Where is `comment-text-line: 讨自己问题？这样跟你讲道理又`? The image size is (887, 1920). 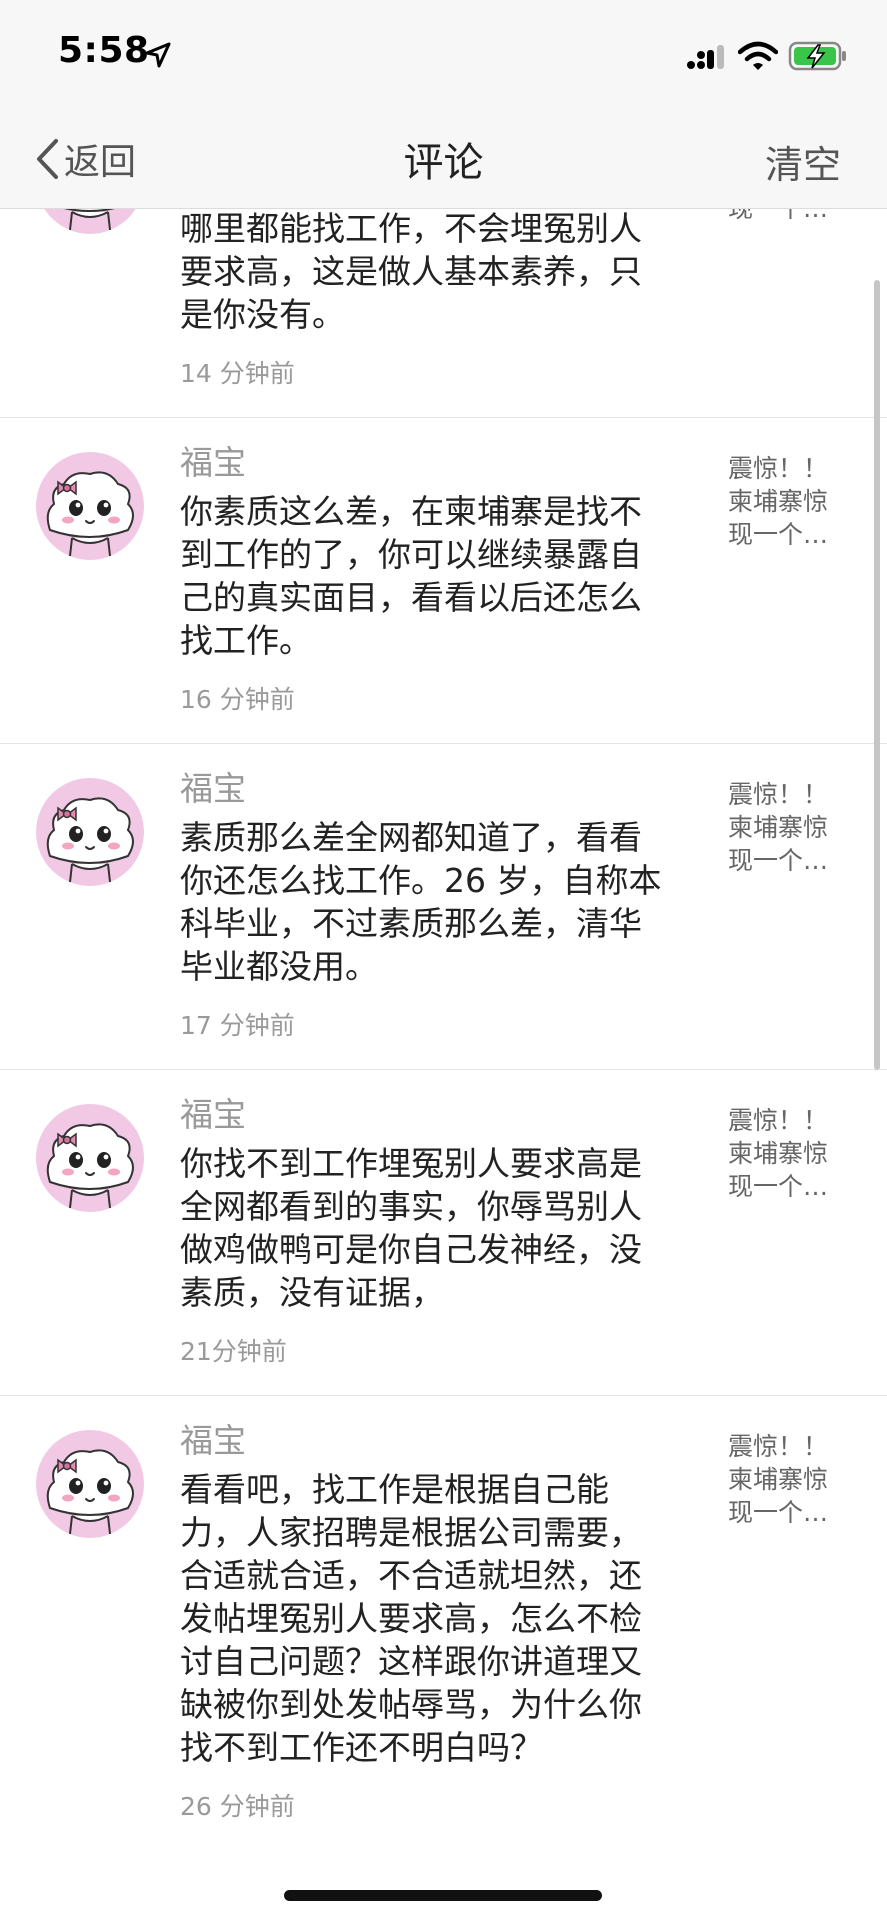
comment-text-line: 讨自己问题？这样跟你讲道理又 is located at coordinates (411, 1661).